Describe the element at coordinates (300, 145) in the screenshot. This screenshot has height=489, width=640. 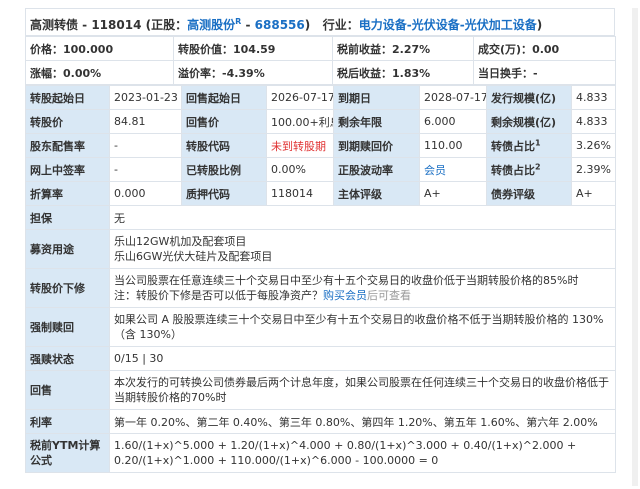
I see `conversion-code-status: 未到转股期` at that location.